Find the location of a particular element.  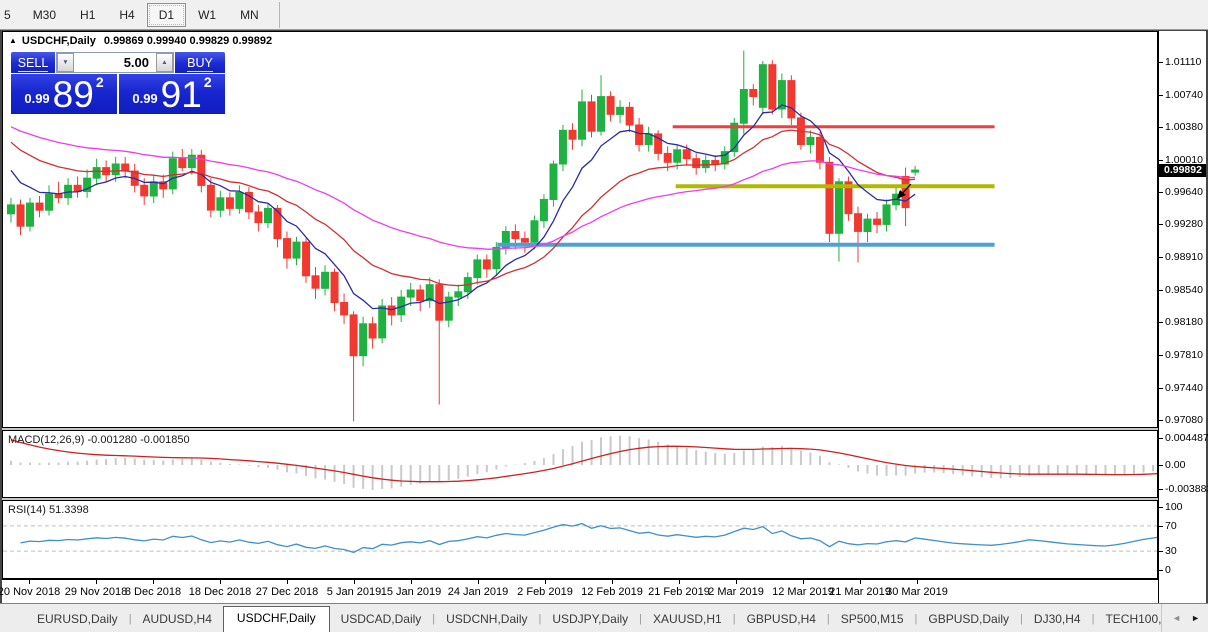

price-tick-label: 0.97440 is located at coordinates (1184, 388).